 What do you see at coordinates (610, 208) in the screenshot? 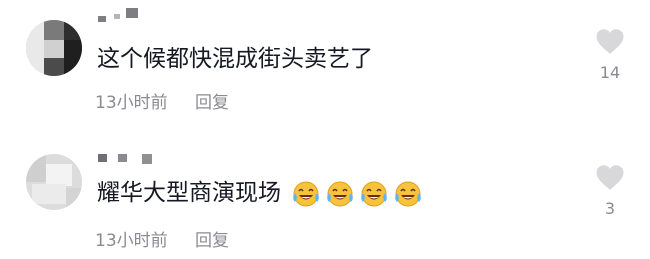
I see `like-count: 3` at bounding box center [610, 208].